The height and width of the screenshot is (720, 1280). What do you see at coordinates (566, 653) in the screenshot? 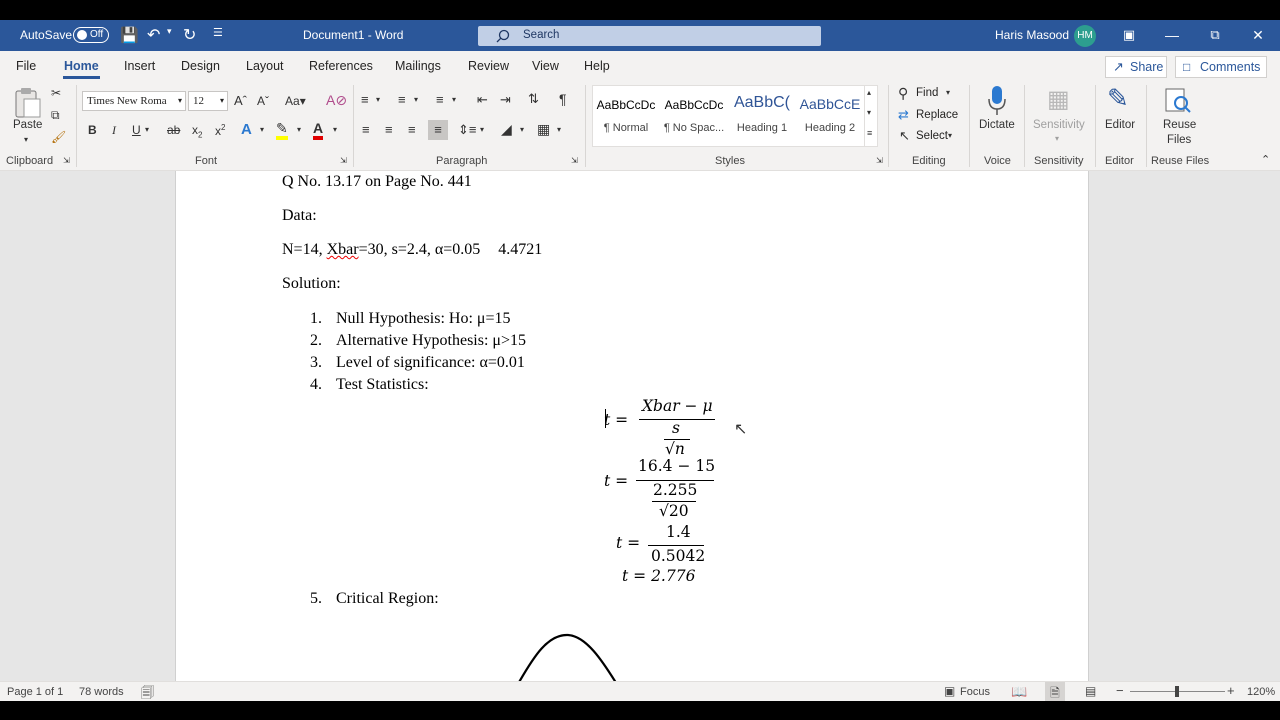
I see `bell-curve-drawing` at bounding box center [566, 653].